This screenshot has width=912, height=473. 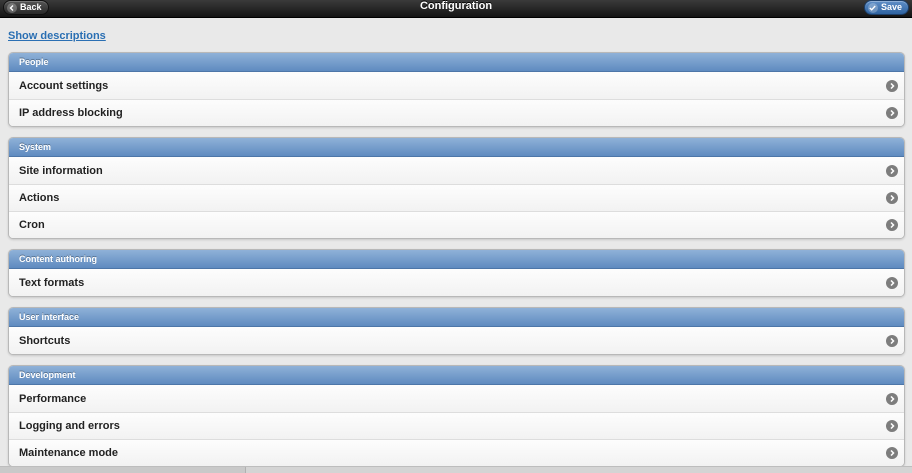 I want to click on list-item-account-settings: Account settings, so click(x=456, y=85).